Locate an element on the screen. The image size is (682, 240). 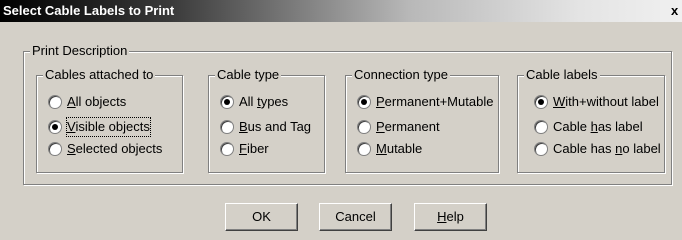
radio-label: Cable has label is located at coordinates (598, 126).